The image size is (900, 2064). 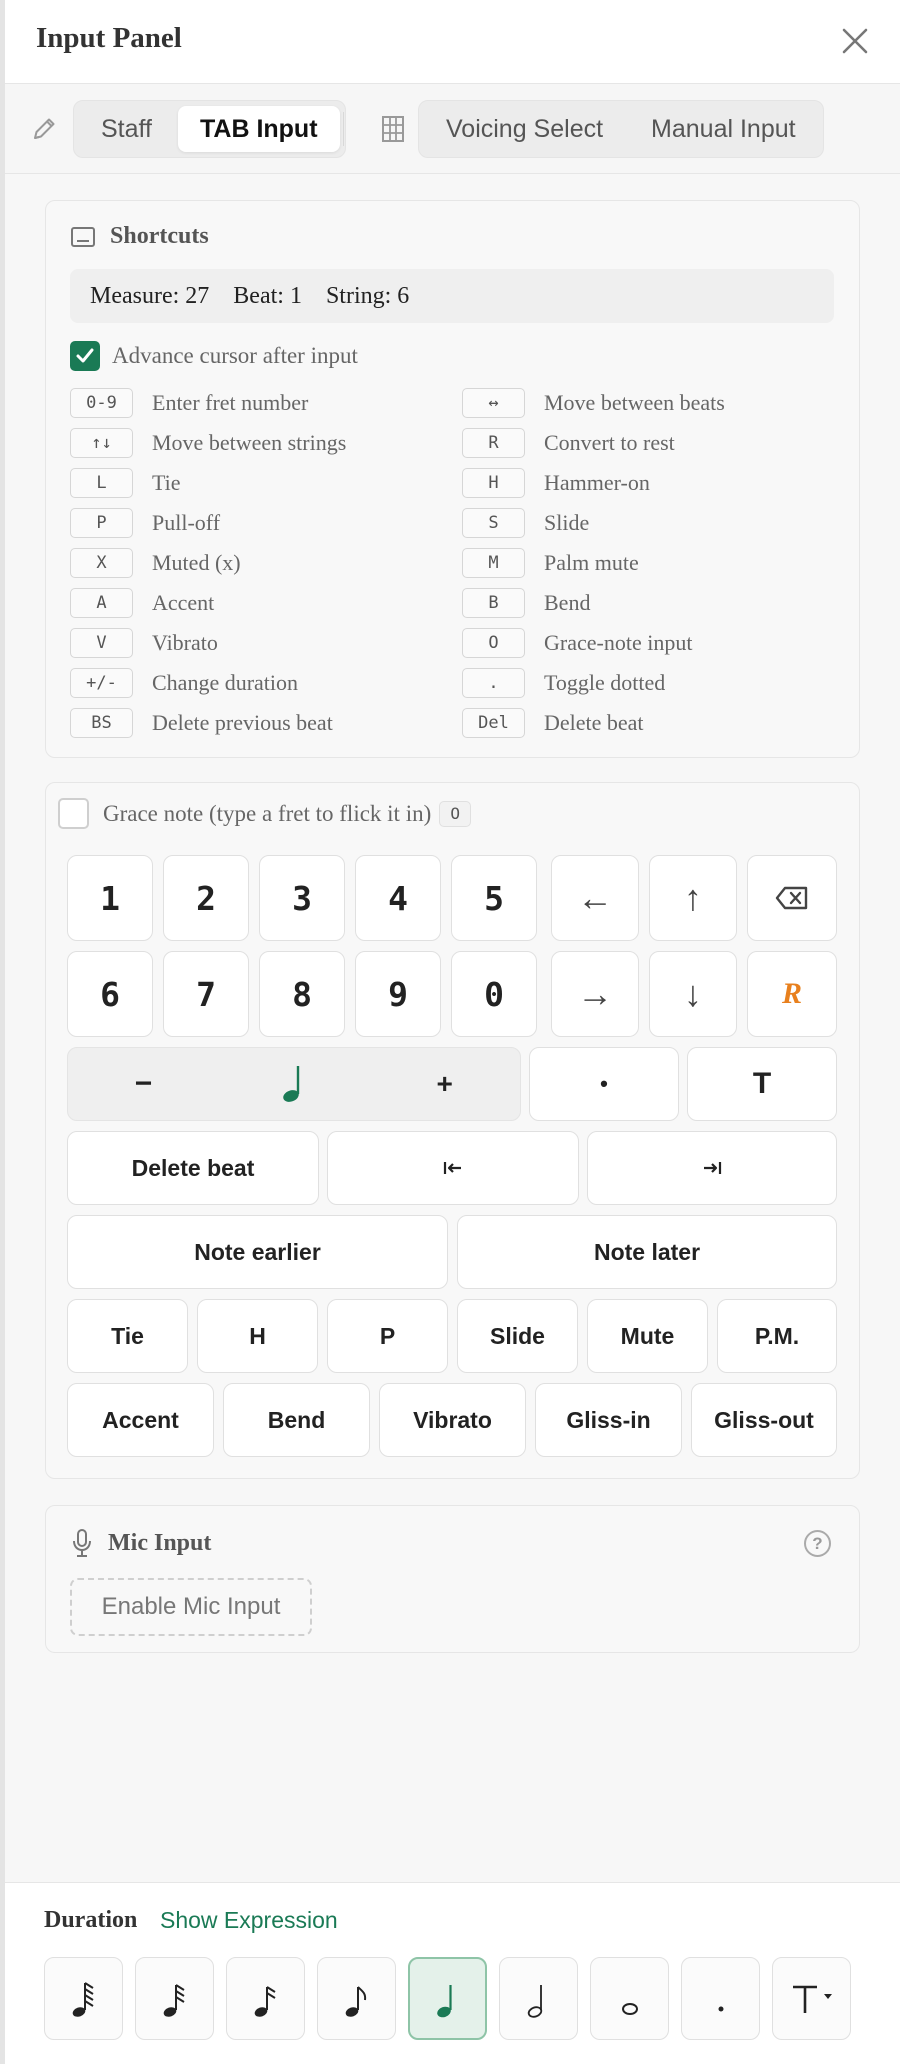 What do you see at coordinates (792, 898) in the screenshot?
I see `backspace-button` at bounding box center [792, 898].